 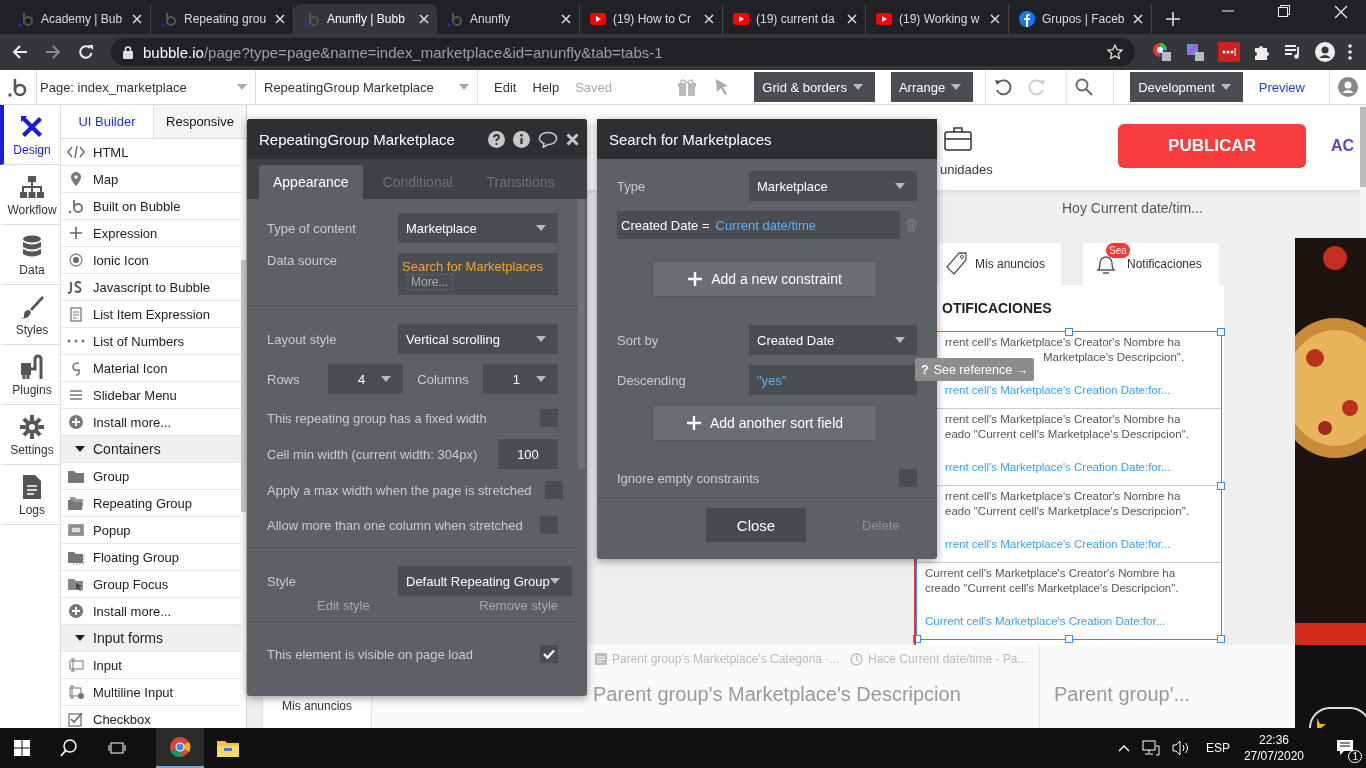 What do you see at coordinates (758, 225) in the screenshot?
I see `constraint-field: Created Date = Current date/time` at bounding box center [758, 225].